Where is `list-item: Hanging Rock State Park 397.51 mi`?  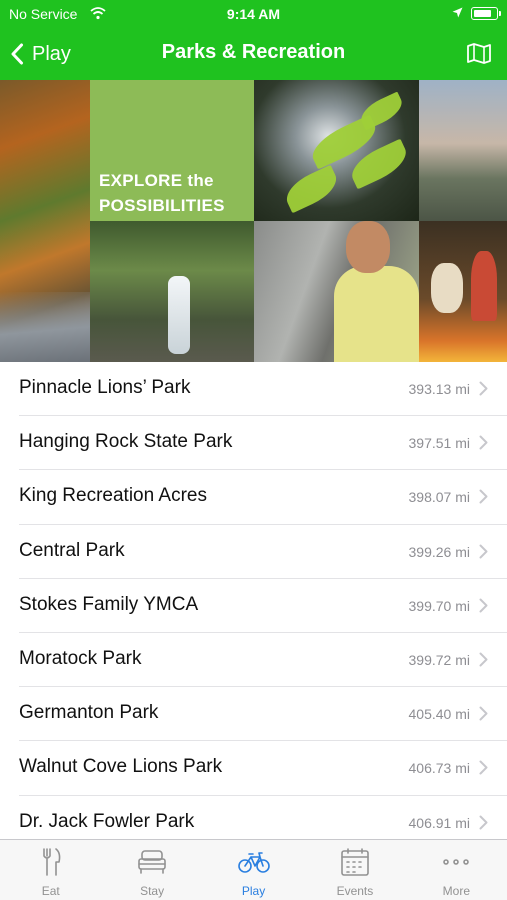
list-item: Hanging Rock State Park 397.51 mi is located at coordinates (253, 443).